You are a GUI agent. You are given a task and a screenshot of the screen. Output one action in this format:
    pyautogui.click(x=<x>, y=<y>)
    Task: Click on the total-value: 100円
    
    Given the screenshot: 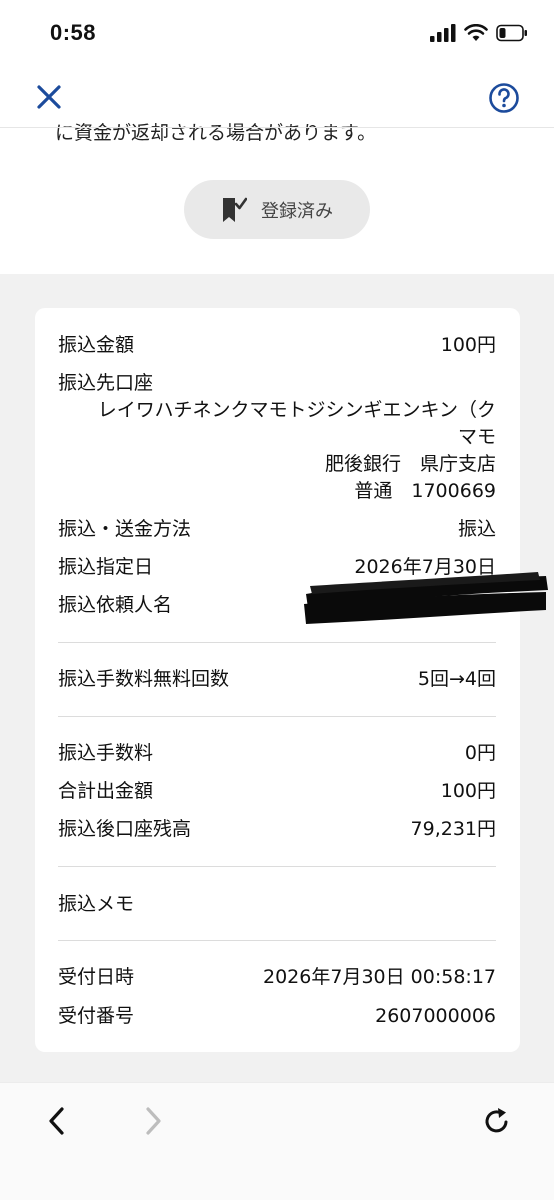 What is the action you would take?
    pyautogui.click(x=468, y=791)
    